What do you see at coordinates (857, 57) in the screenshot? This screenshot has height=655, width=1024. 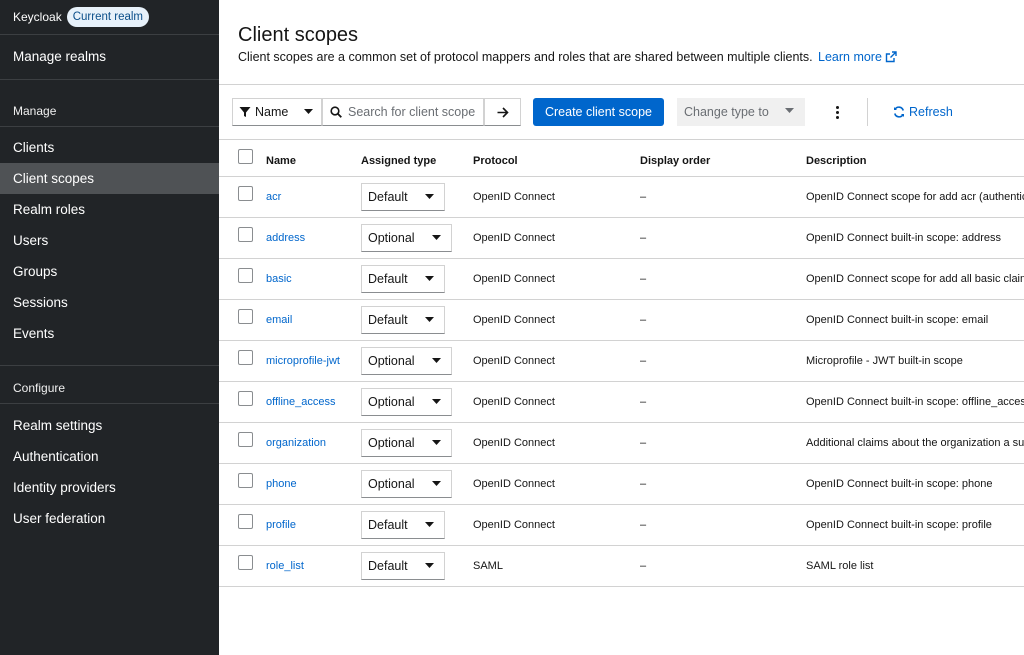 I see `learn-more-link: Learn more` at bounding box center [857, 57].